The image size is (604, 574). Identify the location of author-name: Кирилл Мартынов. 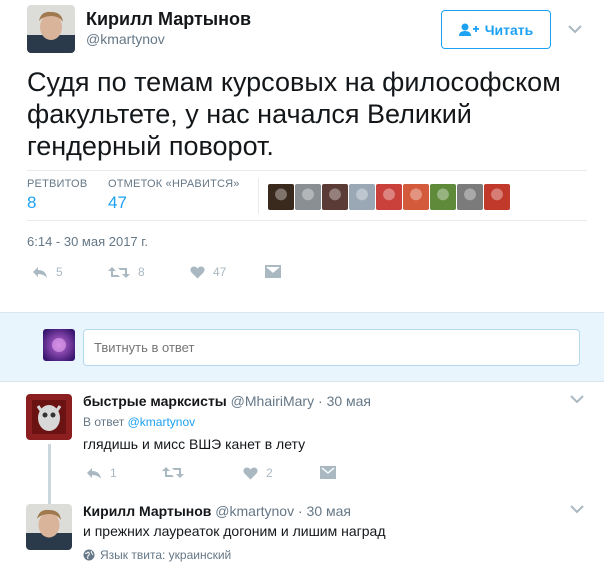
(168, 19).